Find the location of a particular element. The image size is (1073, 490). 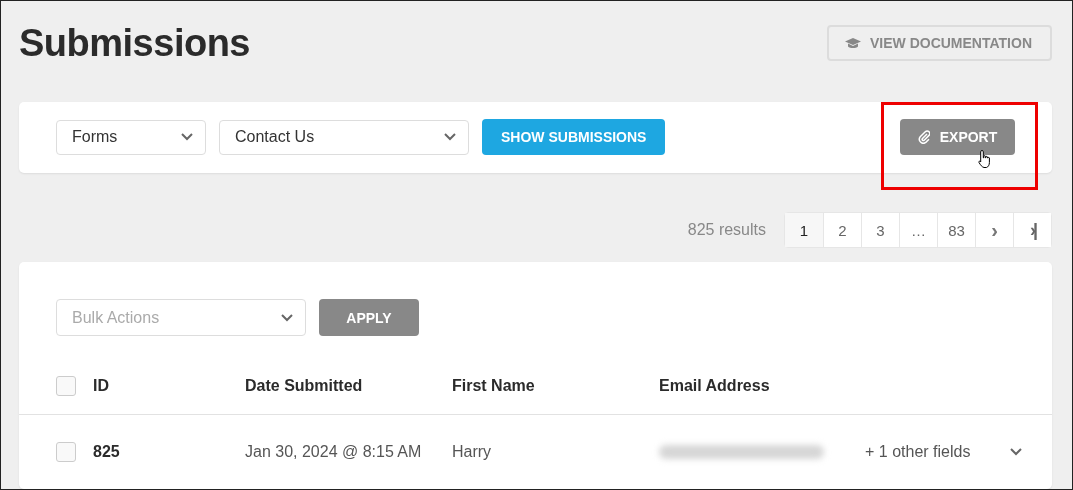

results-count: 825 results is located at coordinates (726, 230).